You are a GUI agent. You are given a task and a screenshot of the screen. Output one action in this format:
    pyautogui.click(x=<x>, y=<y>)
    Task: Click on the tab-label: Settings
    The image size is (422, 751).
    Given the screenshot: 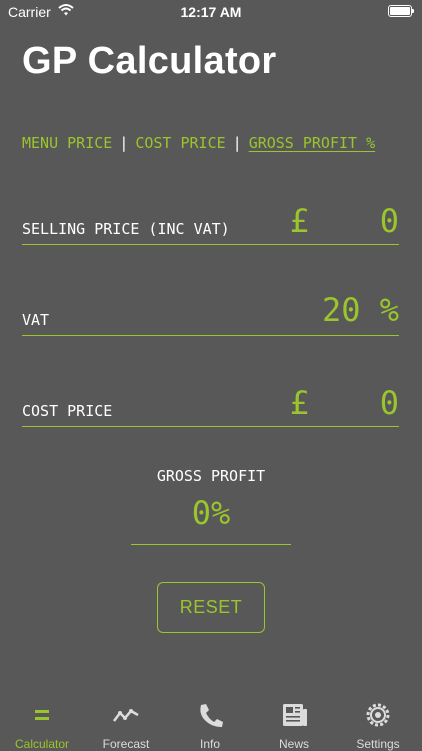 What is the action you would take?
    pyautogui.click(x=378, y=744)
    